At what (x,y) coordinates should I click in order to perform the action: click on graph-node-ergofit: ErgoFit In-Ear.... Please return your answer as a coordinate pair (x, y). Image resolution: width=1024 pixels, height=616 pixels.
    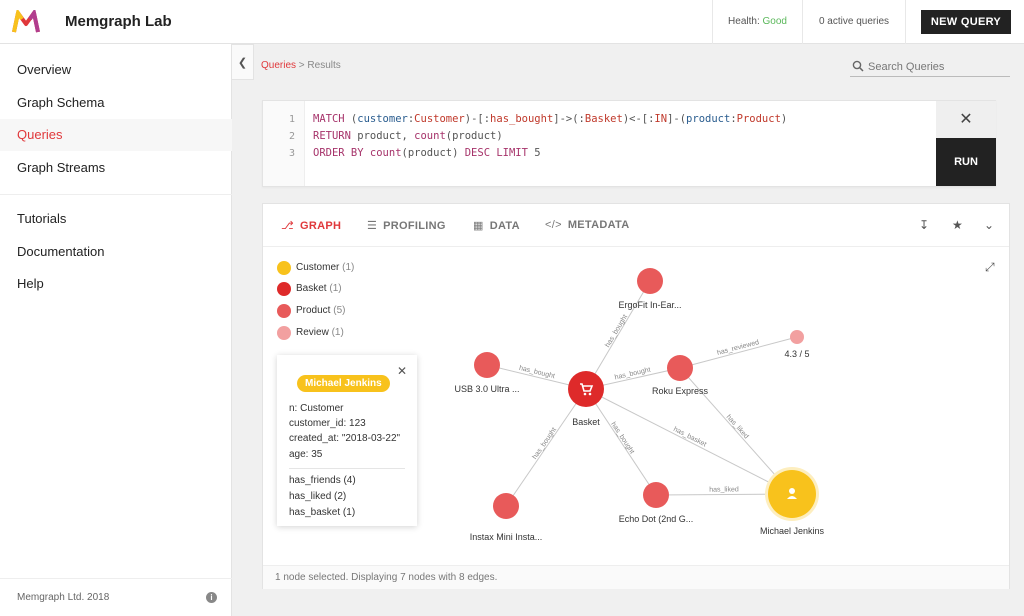
    Looking at the image, I should click on (650, 289).